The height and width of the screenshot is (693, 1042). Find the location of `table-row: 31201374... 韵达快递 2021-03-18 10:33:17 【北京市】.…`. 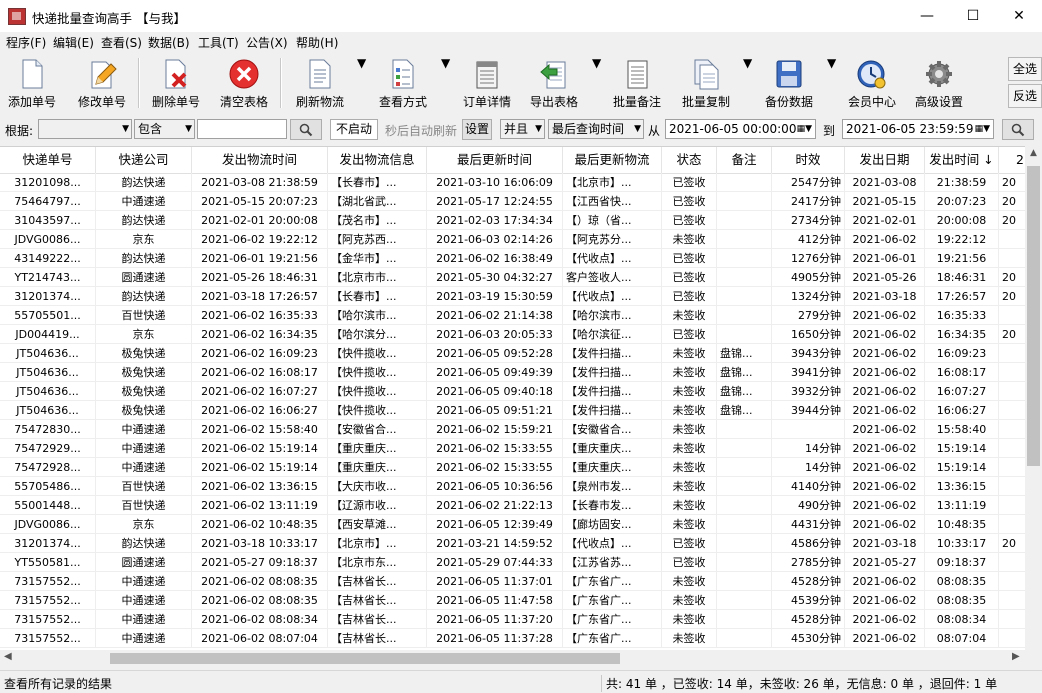

table-row: 31201374... 韵达快递 2021-03-18 10:33:17 【北京市】.… is located at coordinates (512, 543).